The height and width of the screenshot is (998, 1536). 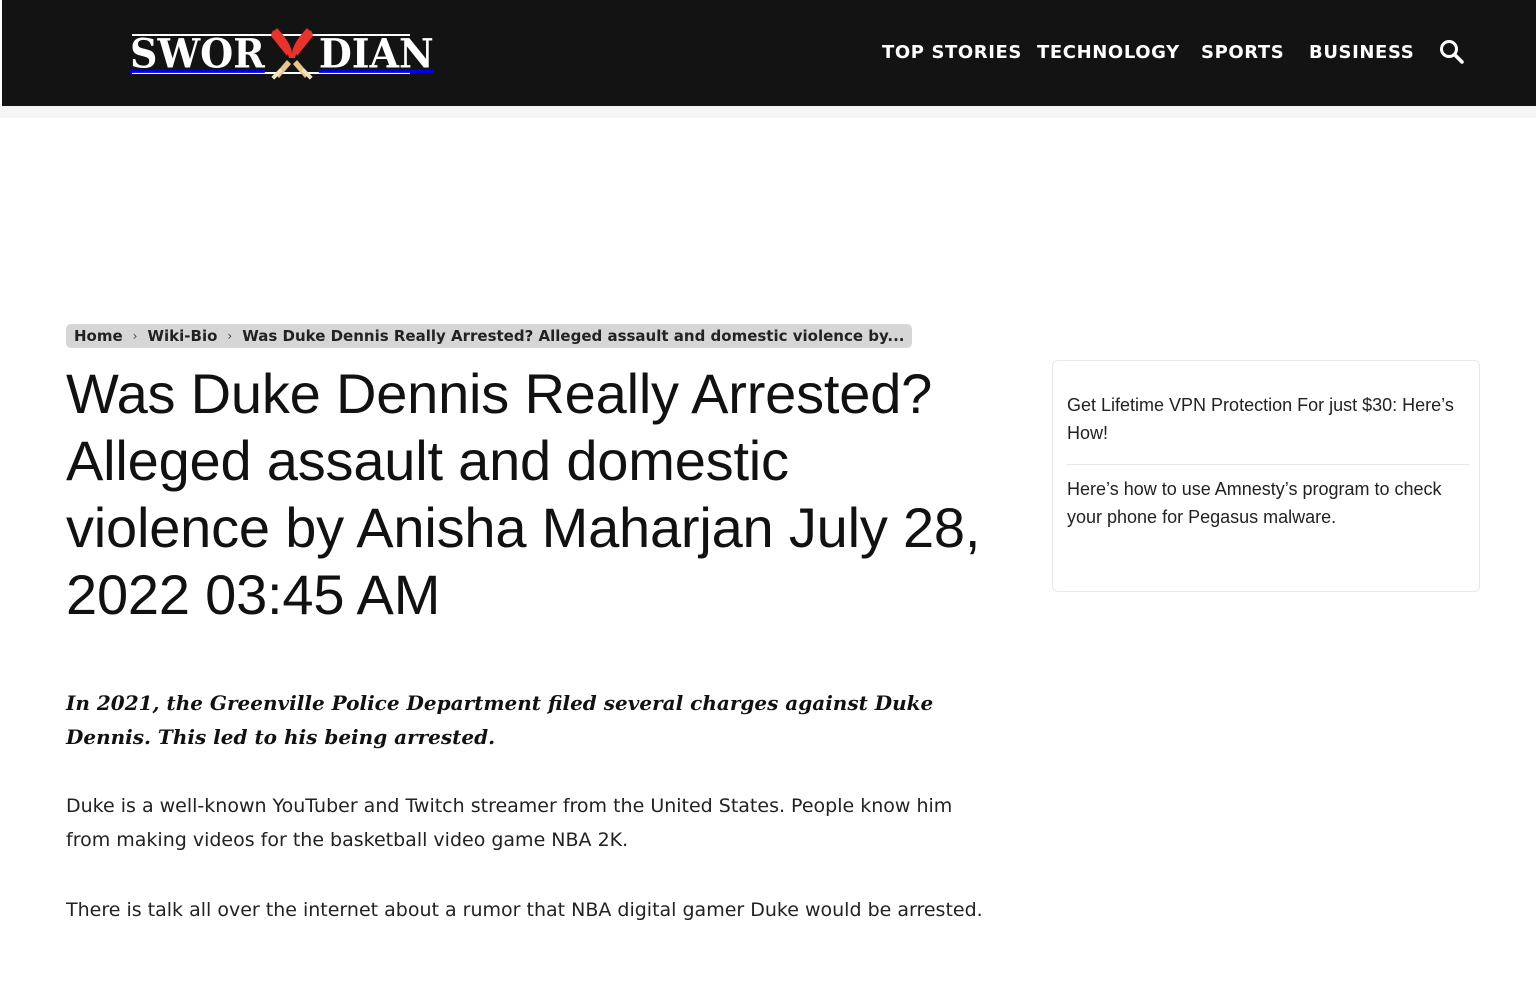 What do you see at coordinates (197, 53) in the screenshot?
I see `logo-text-left: SWOR` at bounding box center [197, 53].